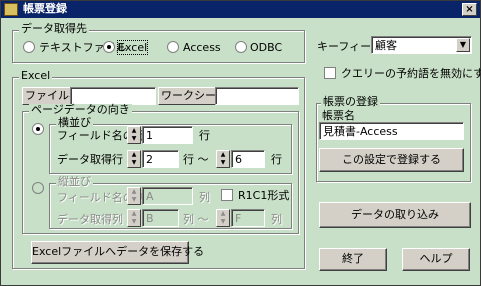  Describe the element at coordinates (263, 195) in the screenshot. I see `r1c1-label: R1C1形式` at that location.